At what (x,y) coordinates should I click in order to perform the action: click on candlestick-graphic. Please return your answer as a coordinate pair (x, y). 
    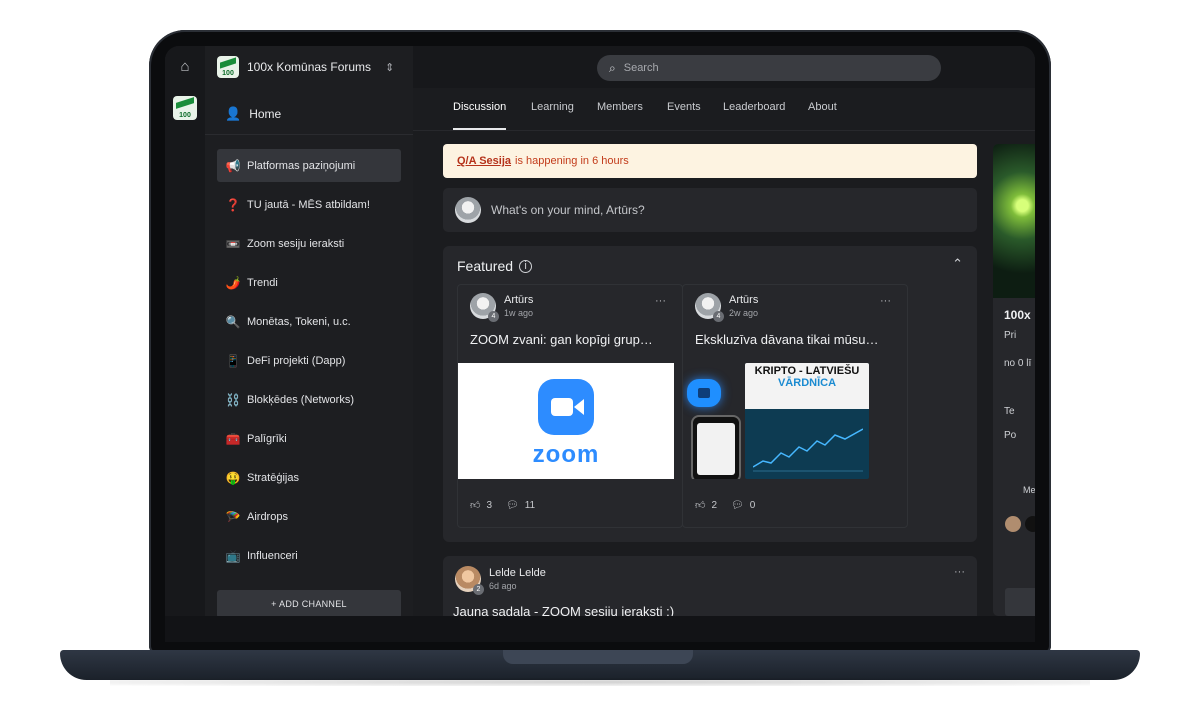
    Looking at the image, I should click on (808, 450).